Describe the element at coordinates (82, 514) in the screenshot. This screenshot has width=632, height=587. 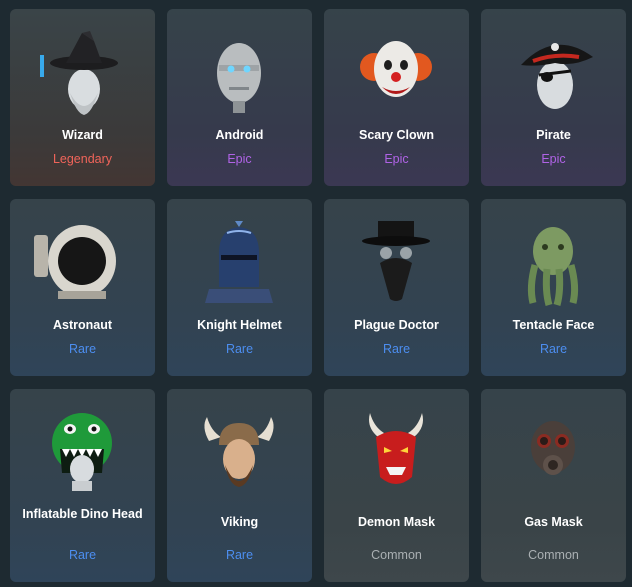
I see `item-name: Inflatable Dino Head` at that location.